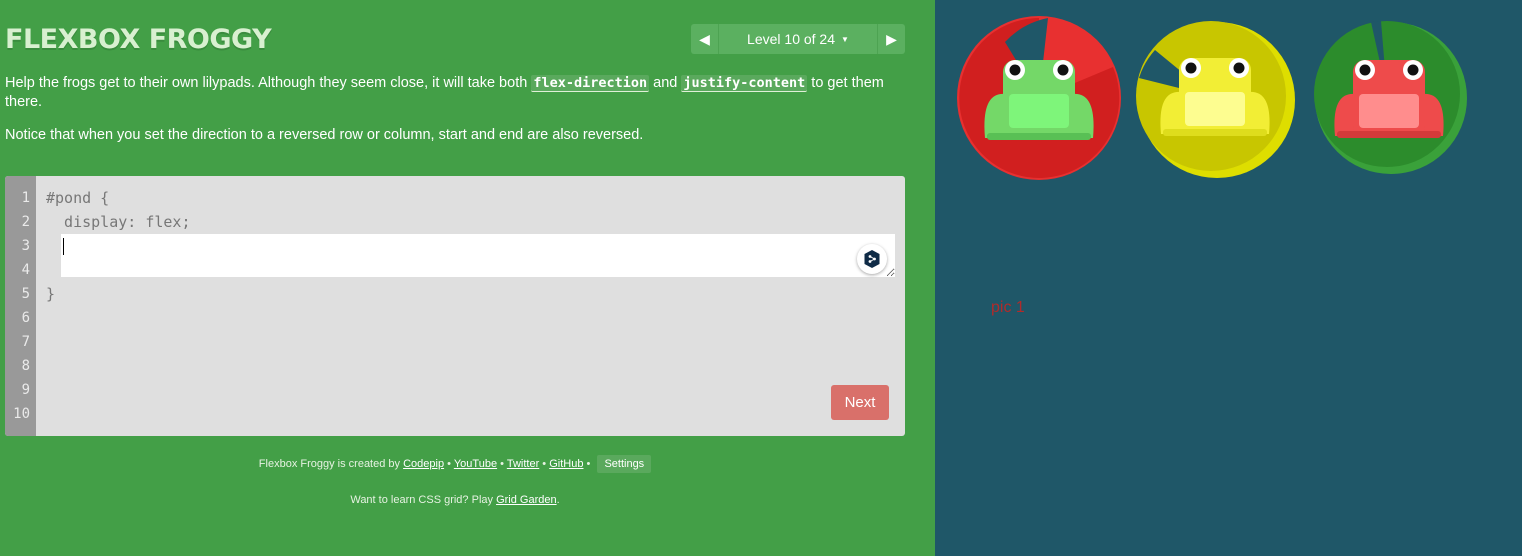 This screenshot has height=556, width=1522. I want to click on deepl-translate-icon, so click(872, 259).